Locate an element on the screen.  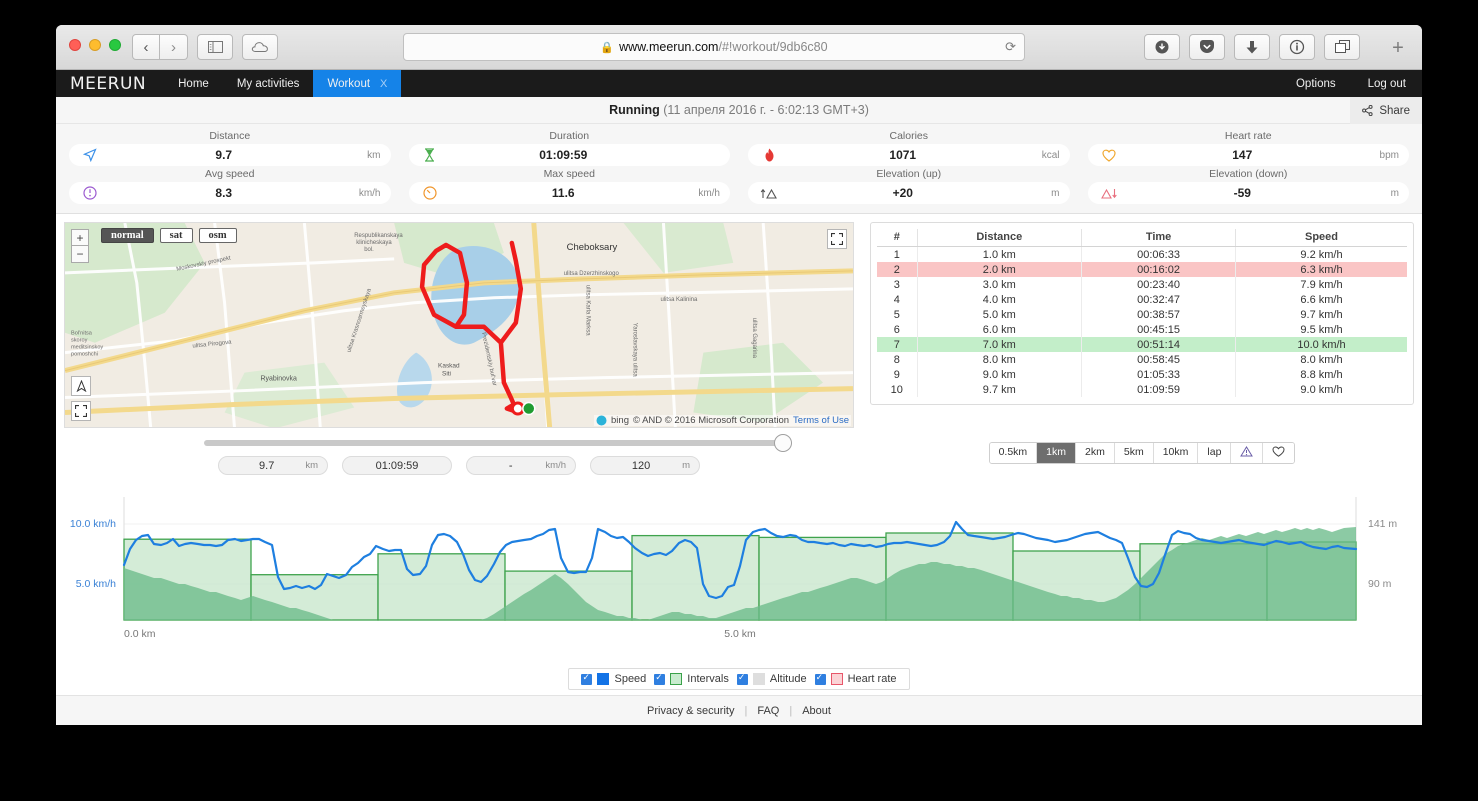
svg-text: meditsinskoy is located at coordinates (87, 348).